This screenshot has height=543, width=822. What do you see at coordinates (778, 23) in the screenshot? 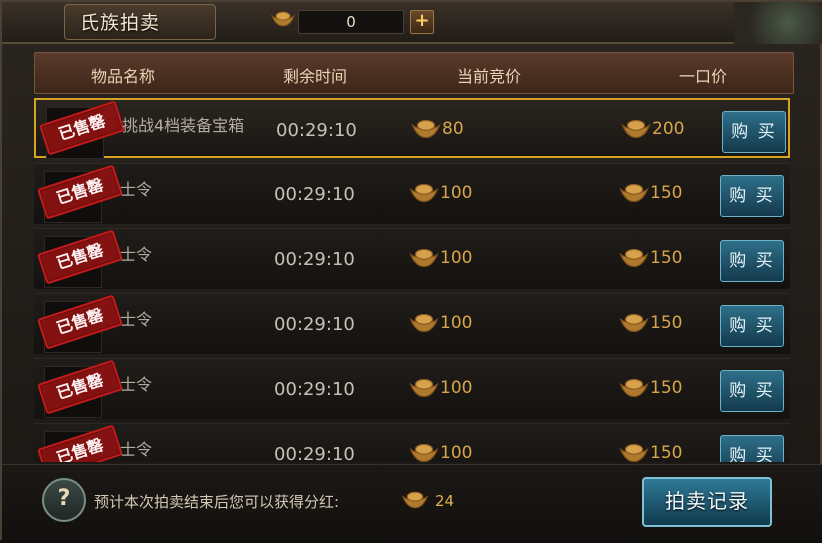
I see `corner-ornament` at bounding box center [778, 23].